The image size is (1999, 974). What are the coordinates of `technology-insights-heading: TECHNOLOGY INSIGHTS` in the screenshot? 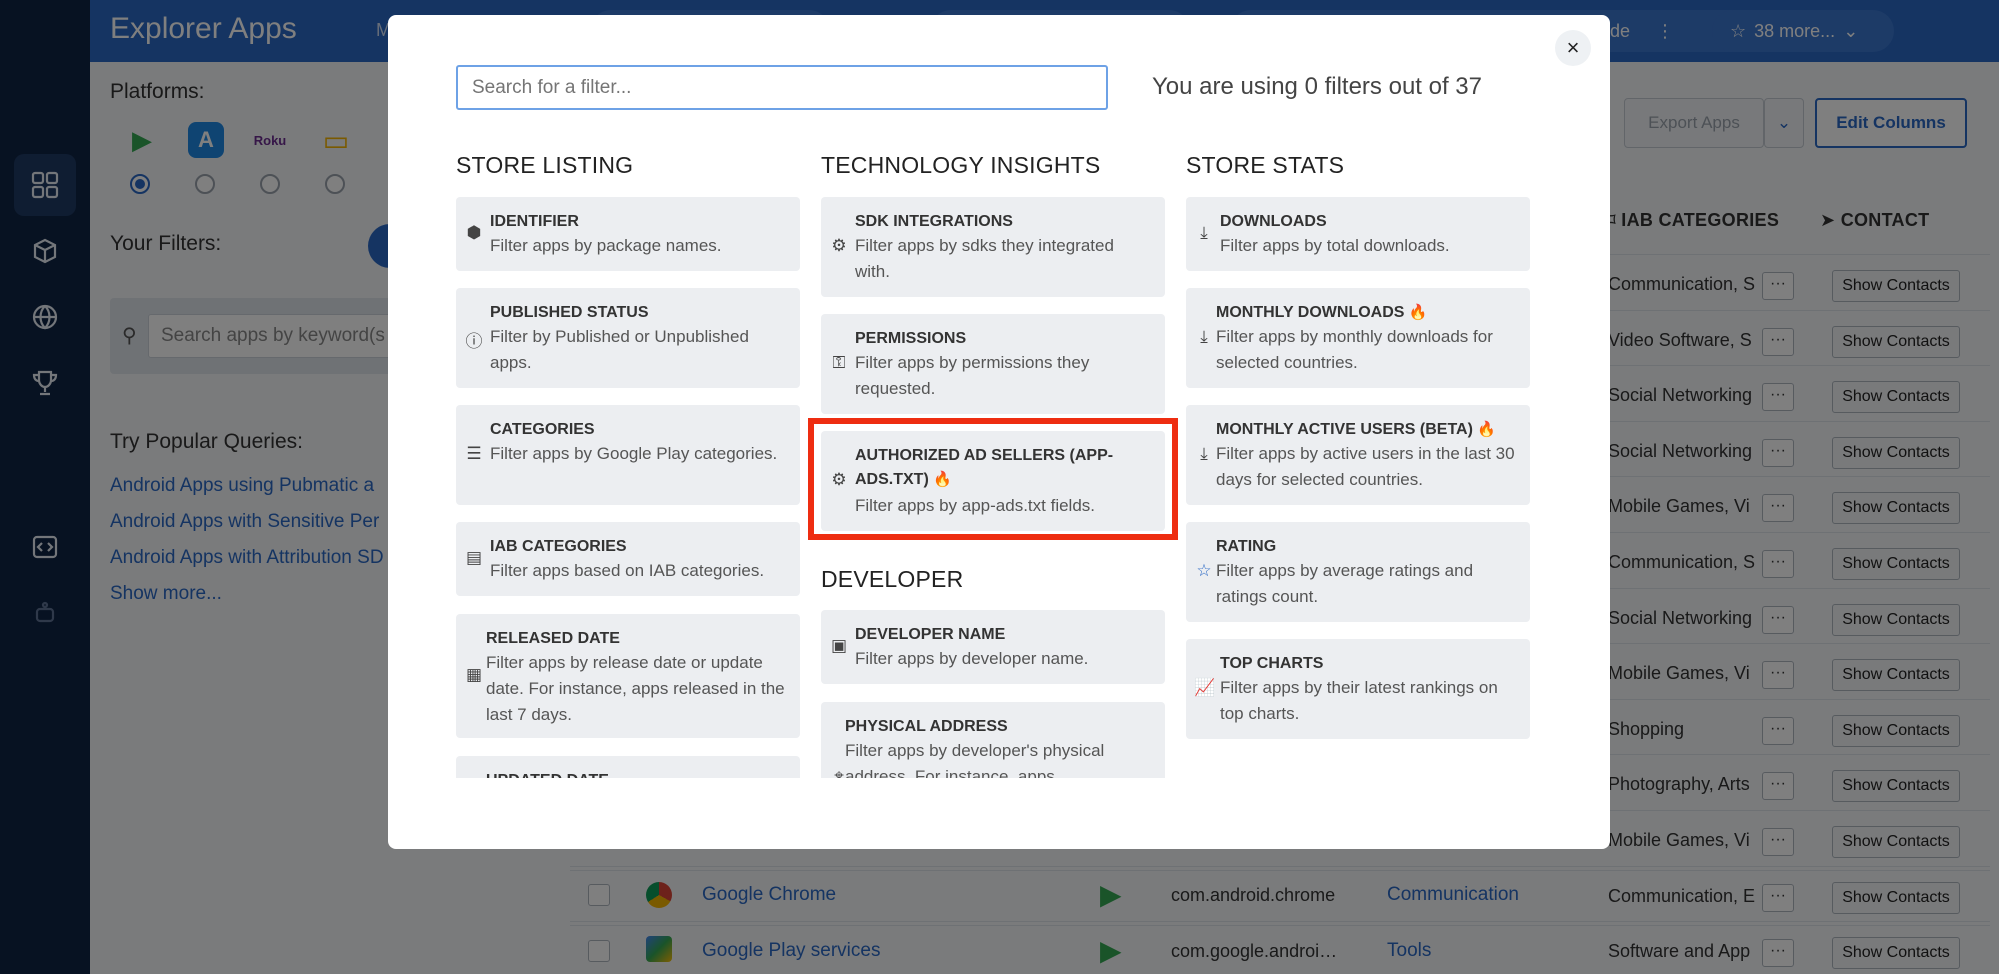 It's located at (961, 165).